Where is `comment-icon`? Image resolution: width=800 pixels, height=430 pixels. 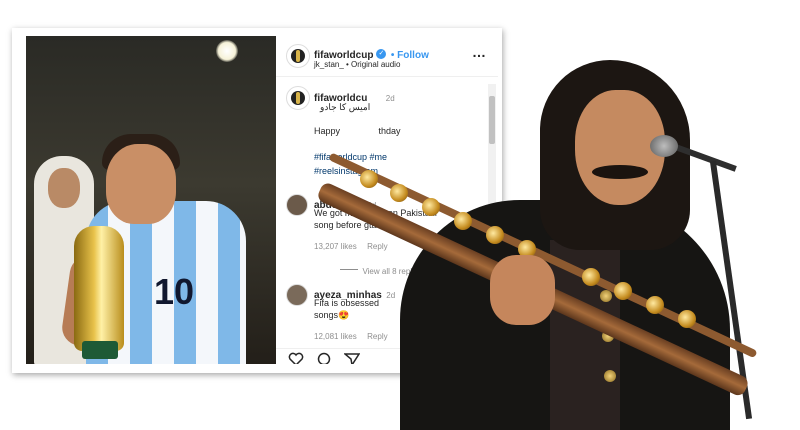
comment-icon is located at coordinates (324, 358).